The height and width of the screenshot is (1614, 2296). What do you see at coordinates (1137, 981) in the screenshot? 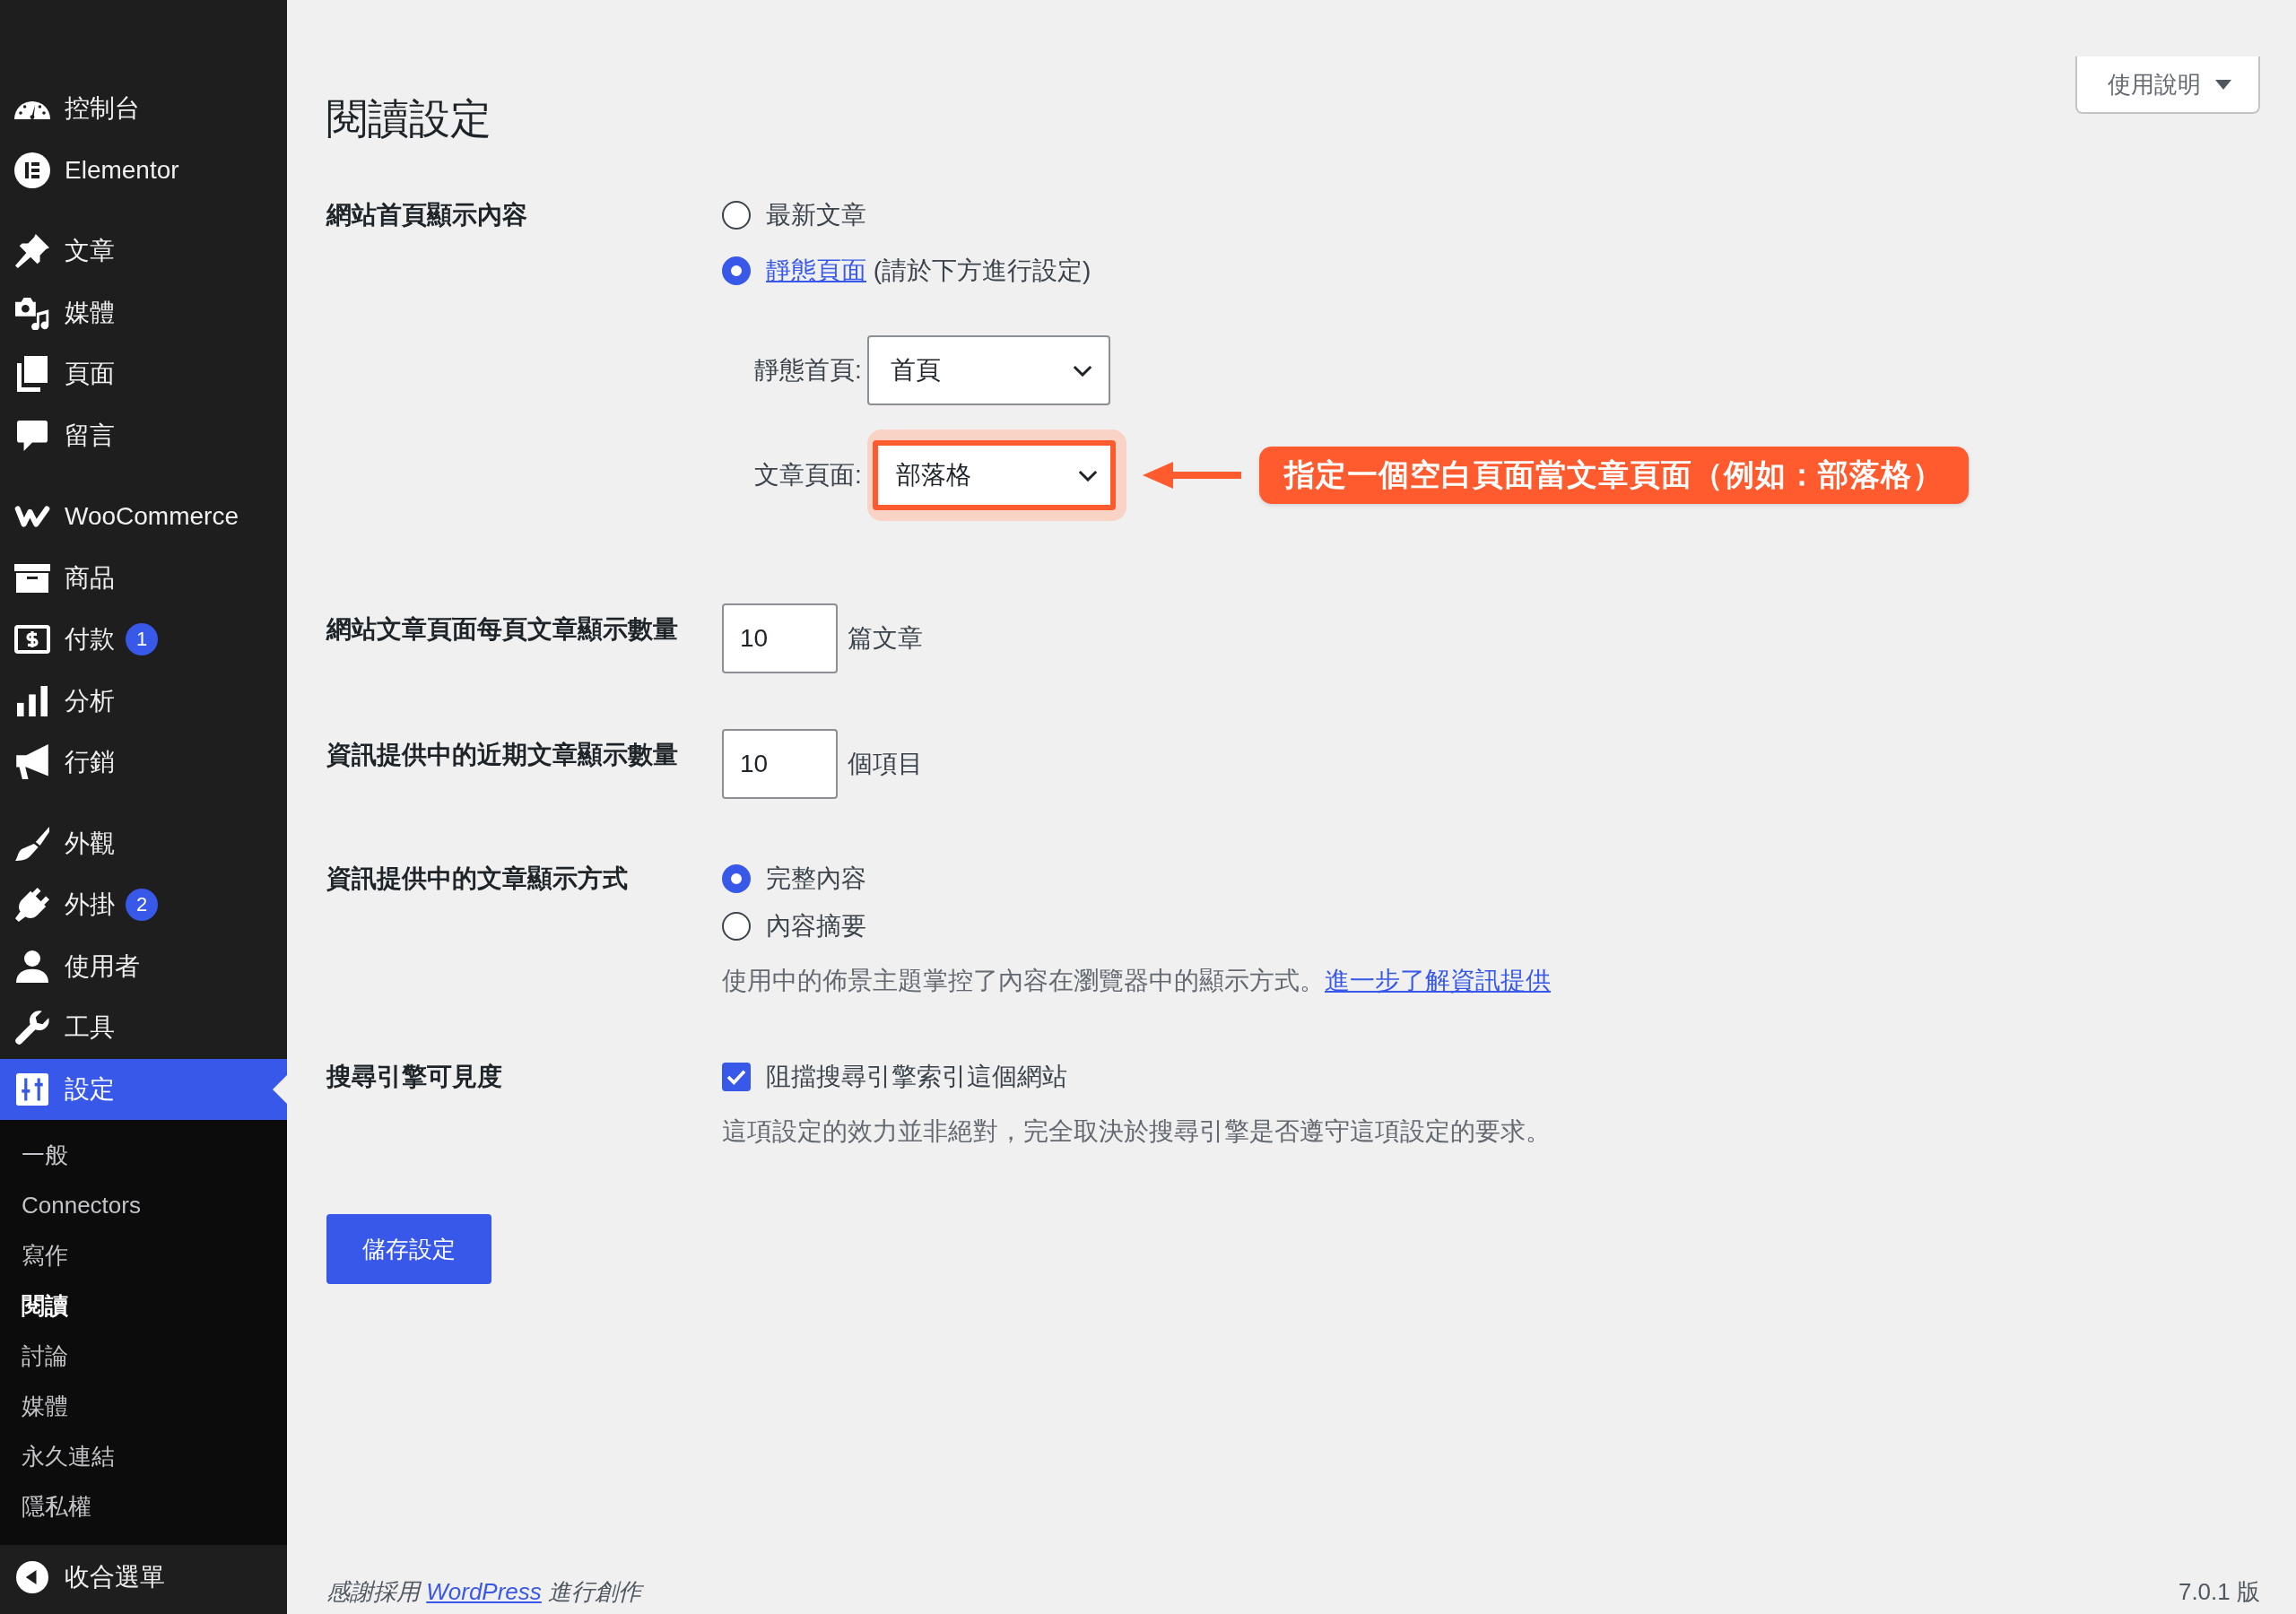
I see `description-text: 使用中的佈景主題掌控了內容在瀏覽器中的顯示方式。進一步了解資訊提供` at bounding box center [1137, 981].